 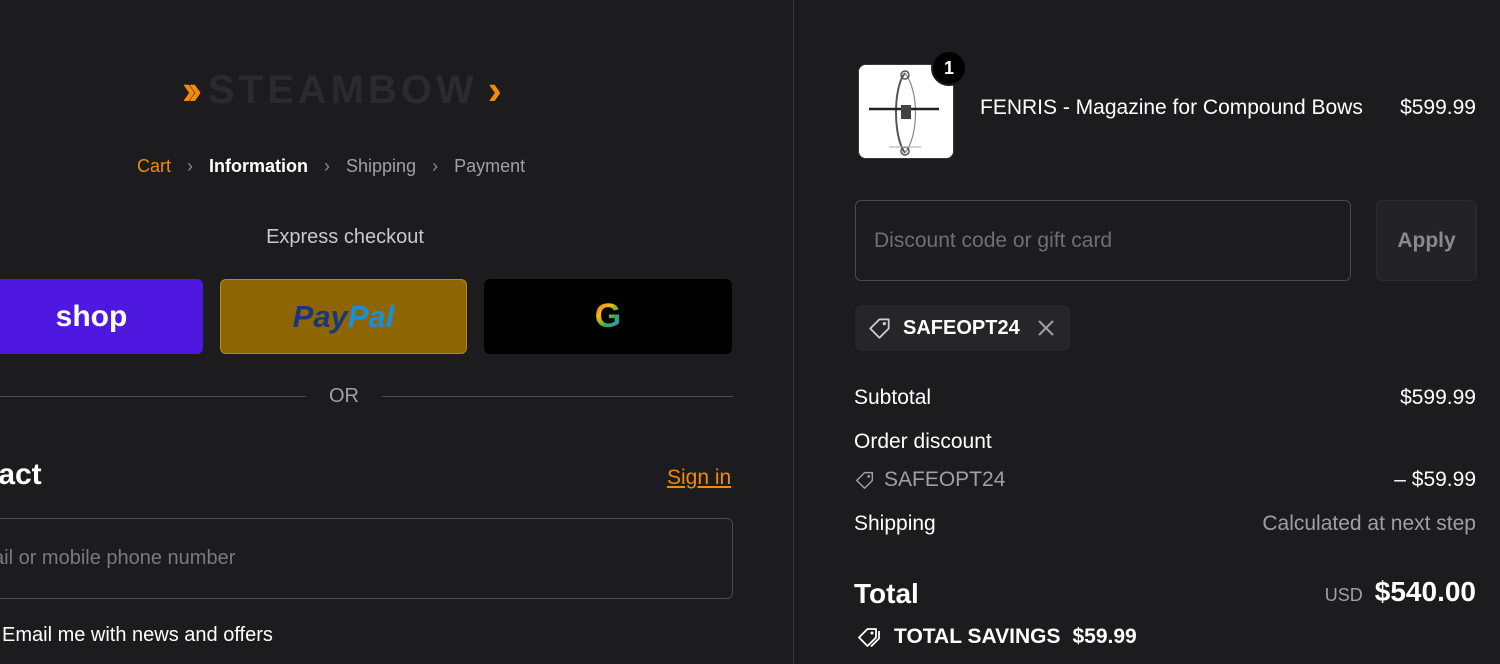 I want to click on logo-chevrons-icon: ››, so click(x=192, y=89).